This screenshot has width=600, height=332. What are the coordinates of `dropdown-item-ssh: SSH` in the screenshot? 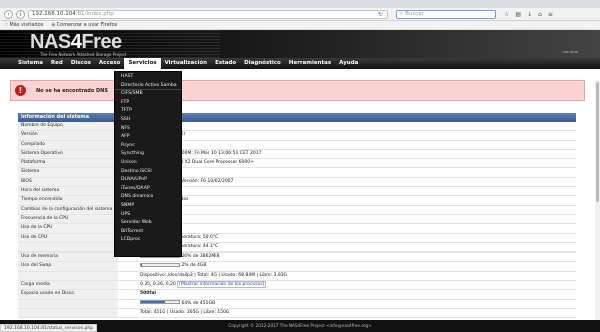 It's located at (148, 120).